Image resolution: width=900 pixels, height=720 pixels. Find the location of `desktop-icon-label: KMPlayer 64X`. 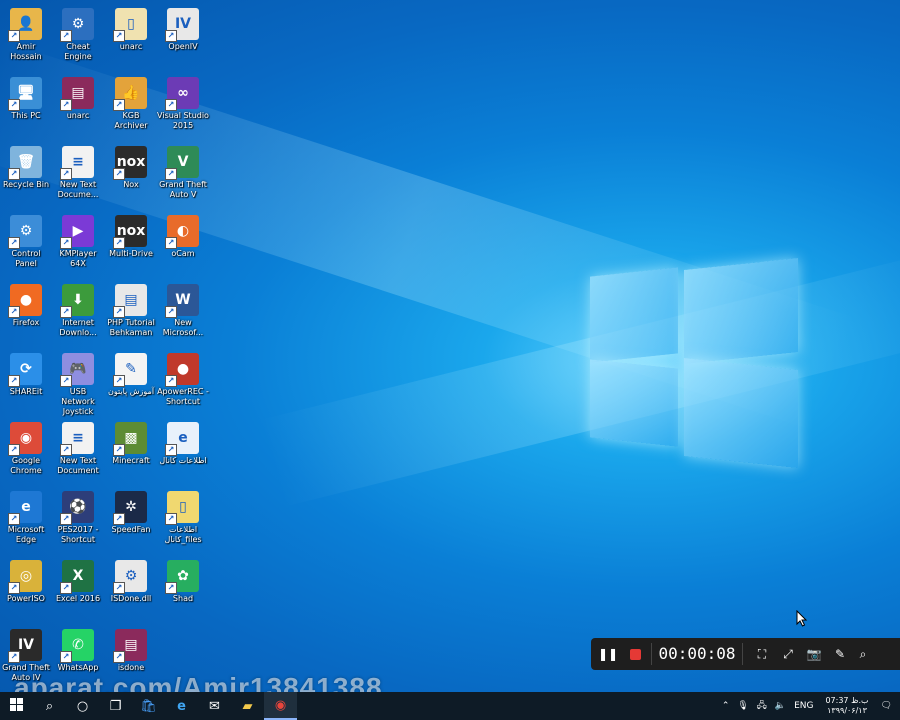

desktop-icon-label: KMPlayer 64X is located at coordinates (78, 258).